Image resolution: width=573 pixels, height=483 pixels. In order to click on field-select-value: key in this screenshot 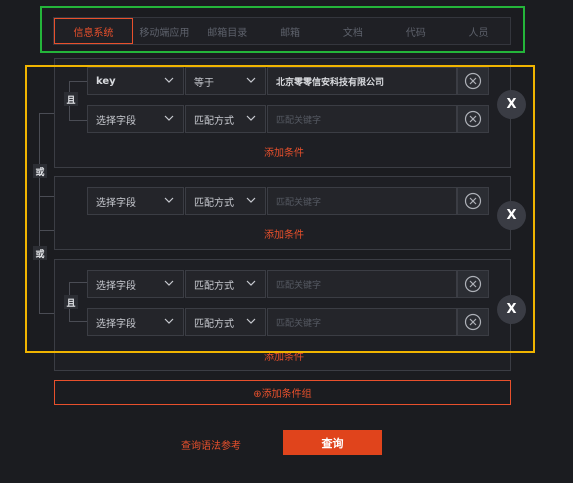, I will do `click(106, 81)`.